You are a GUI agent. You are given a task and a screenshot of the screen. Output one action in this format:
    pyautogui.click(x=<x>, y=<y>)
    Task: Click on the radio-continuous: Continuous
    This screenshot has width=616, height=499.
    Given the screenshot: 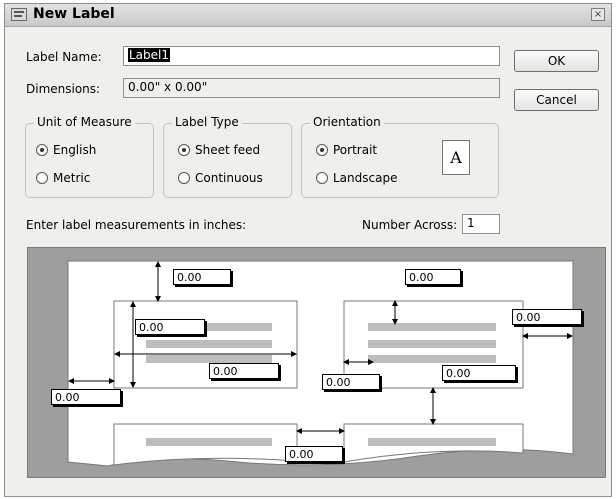 What is the action you would take?
    pyautogui.click(x=220, y=178)
    